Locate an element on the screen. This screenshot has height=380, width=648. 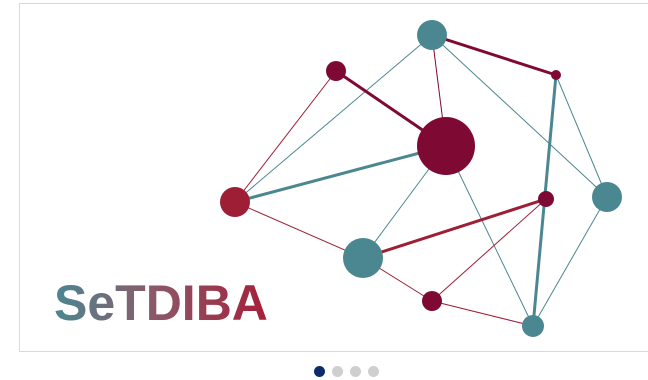
carousel-pagination is located at coordinates (346, 371).